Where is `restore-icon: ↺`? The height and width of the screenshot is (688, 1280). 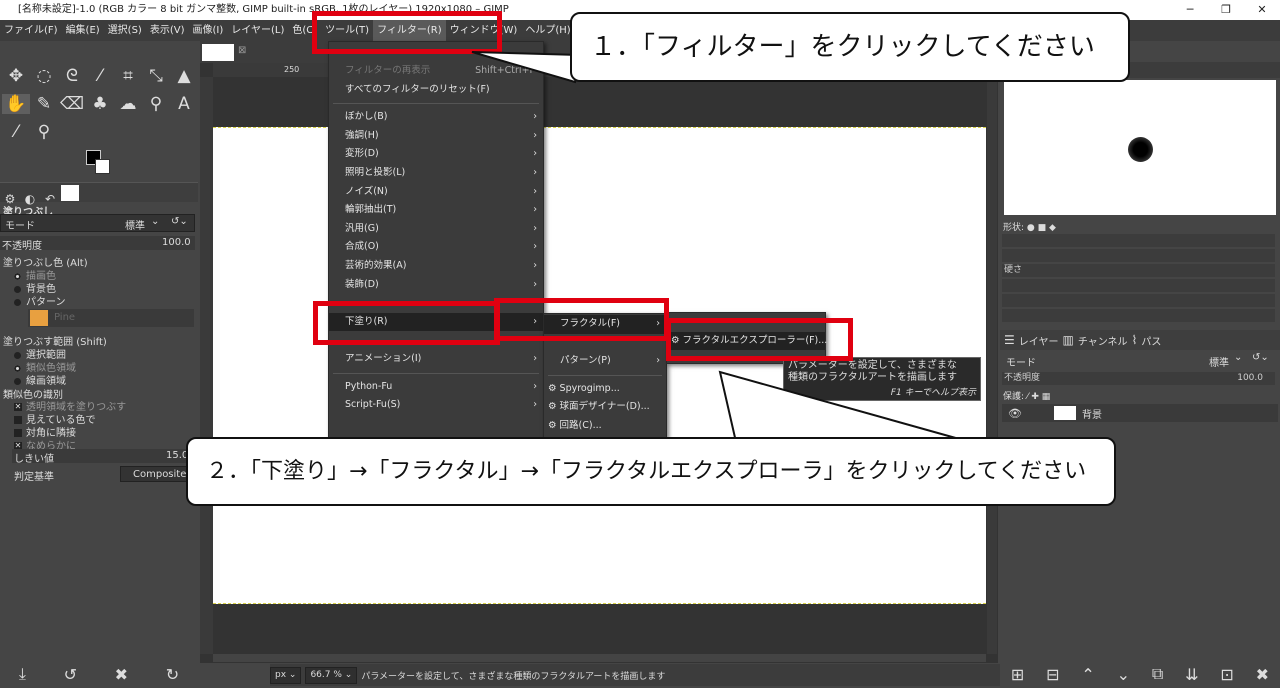
restore-icon: ↺ is located at coordinates (70, 674).